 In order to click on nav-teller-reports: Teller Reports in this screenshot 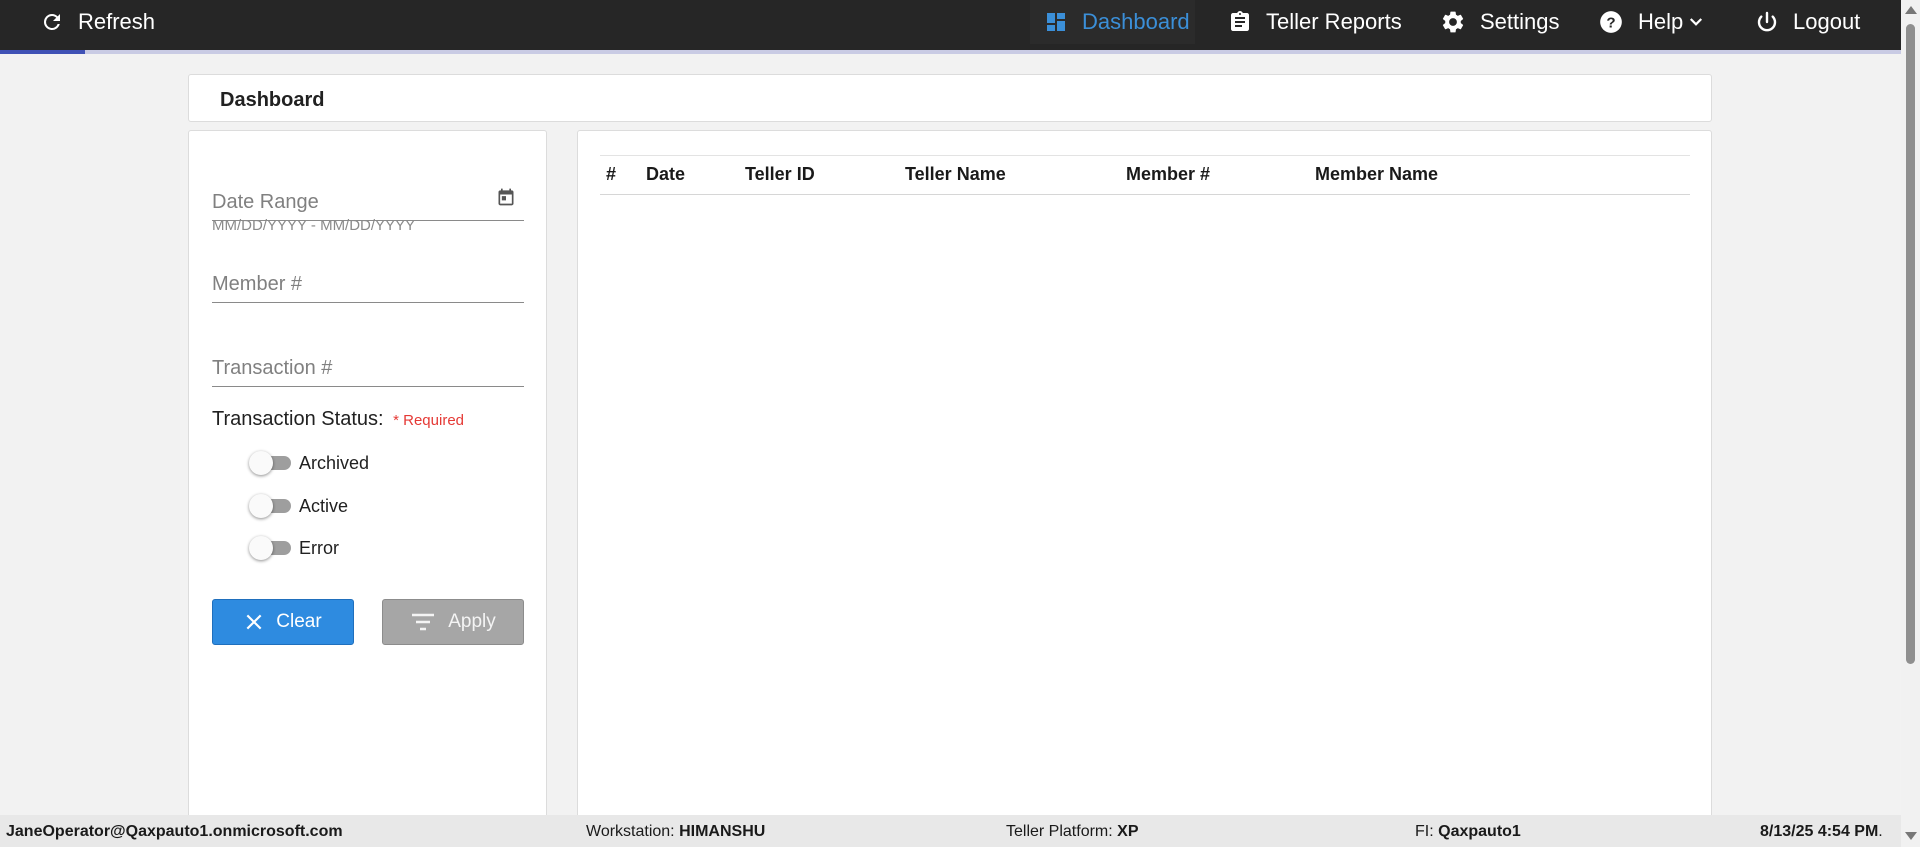, I will do `click(1315, 22)`.